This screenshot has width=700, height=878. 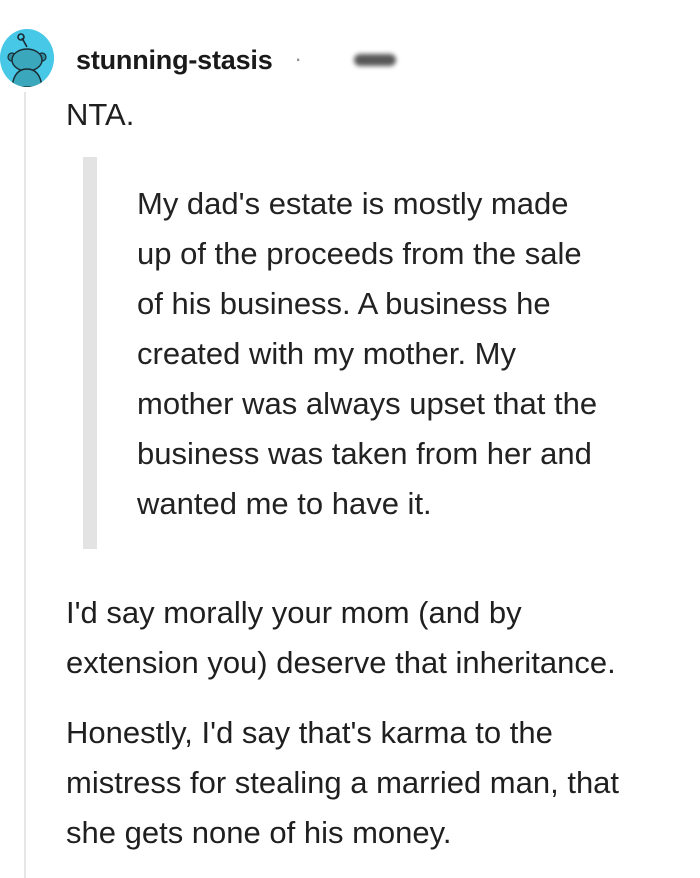 I want to click on blurred-timestamp, so click(x=374, y=60).